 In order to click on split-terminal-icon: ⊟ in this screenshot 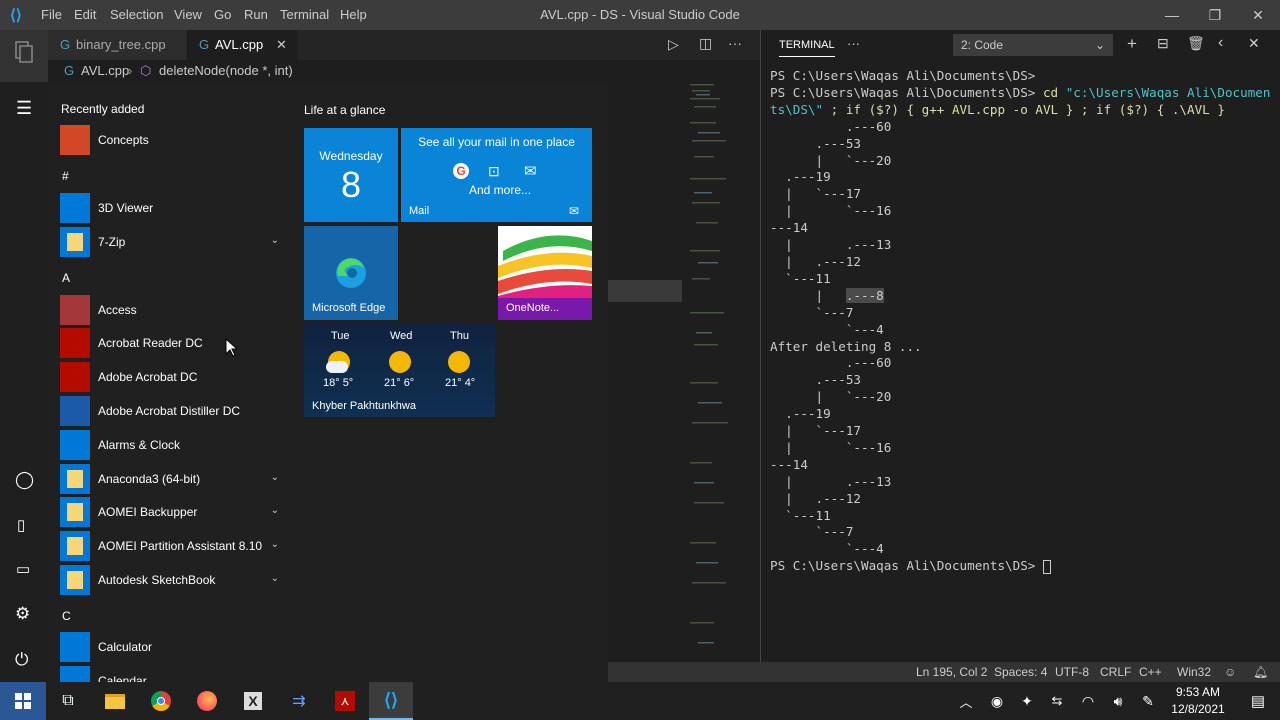, I will do `click(1163, 43)`.